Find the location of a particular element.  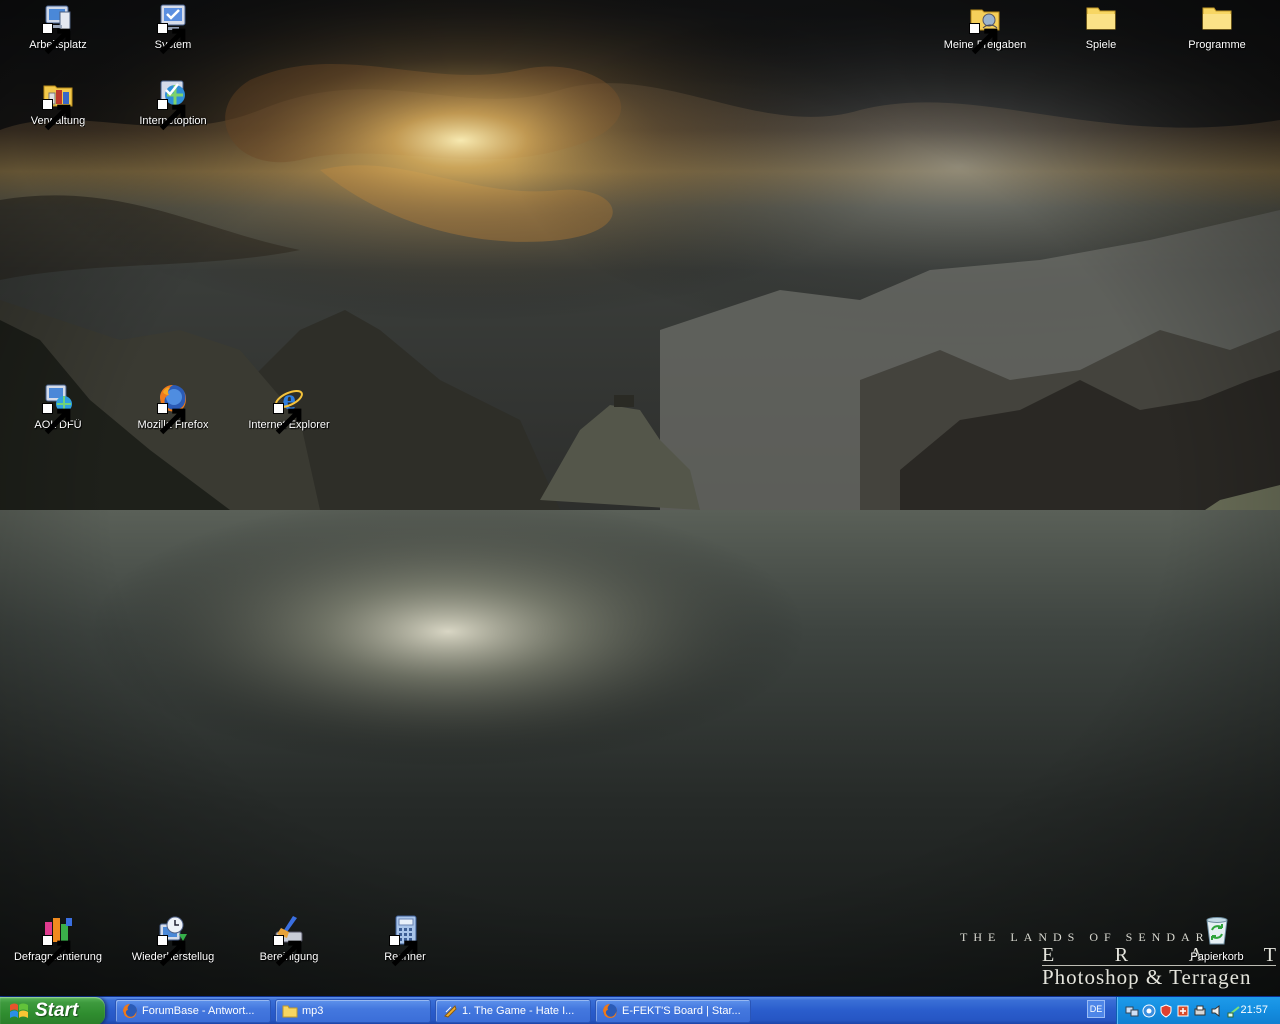

desktop-icon-arbeitsplatz: Arbeitsplatz is located at coordinates (58, 33).